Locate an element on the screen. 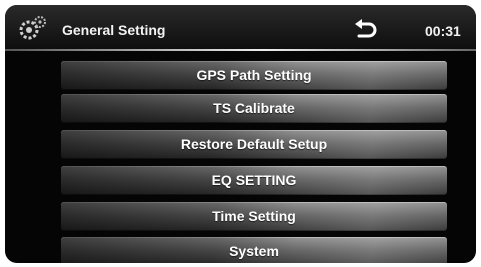 The height and width of the screenshot is (267, 481). ts-calibrate-button: TS Calibrate is located at coordinates (254, 108).